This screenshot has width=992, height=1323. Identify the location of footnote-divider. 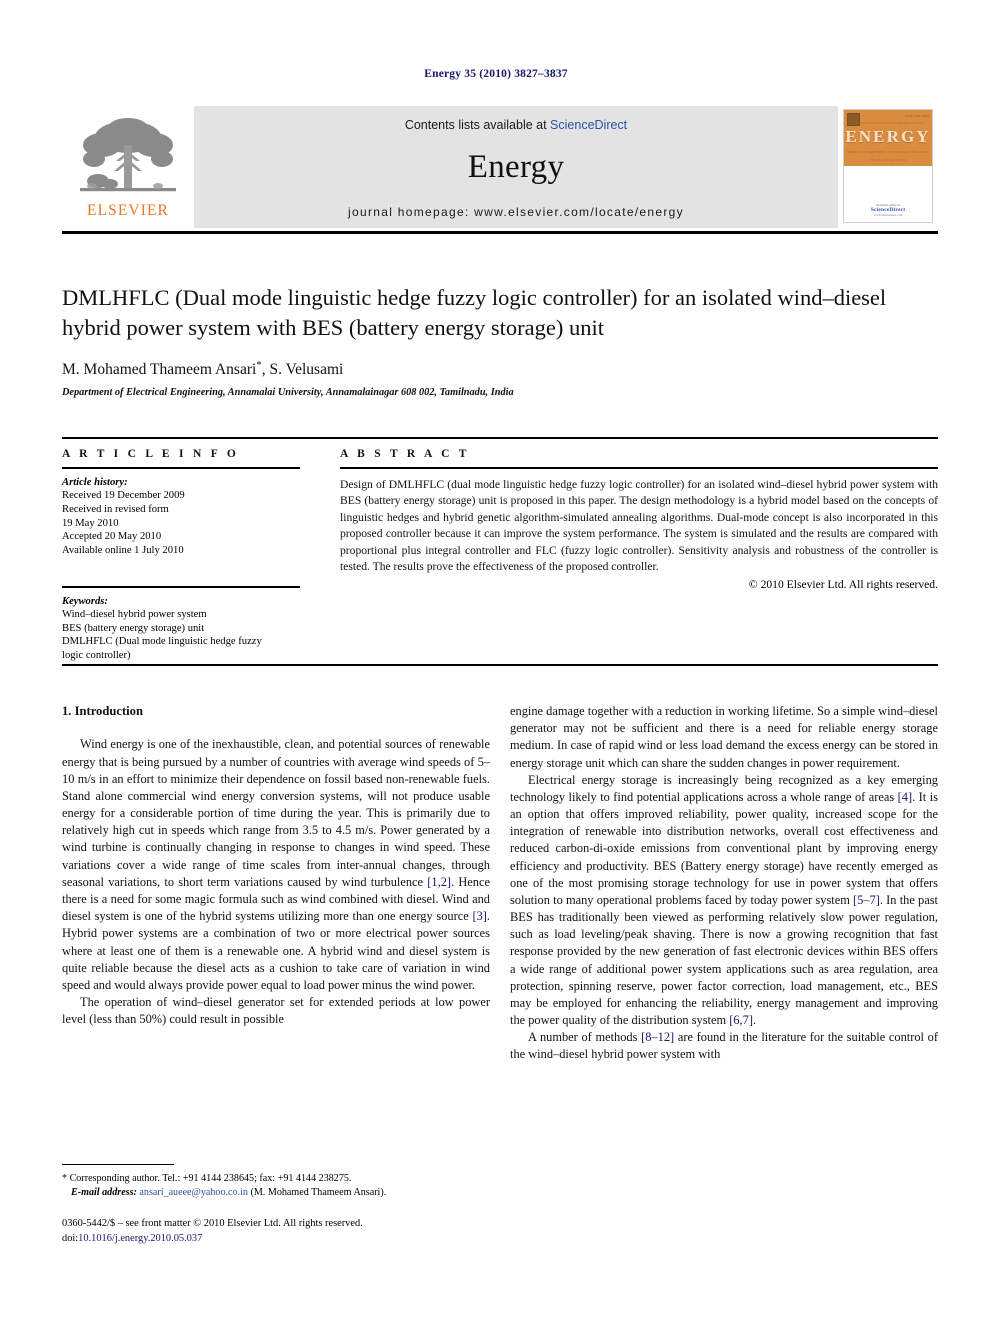
(118, 1164).